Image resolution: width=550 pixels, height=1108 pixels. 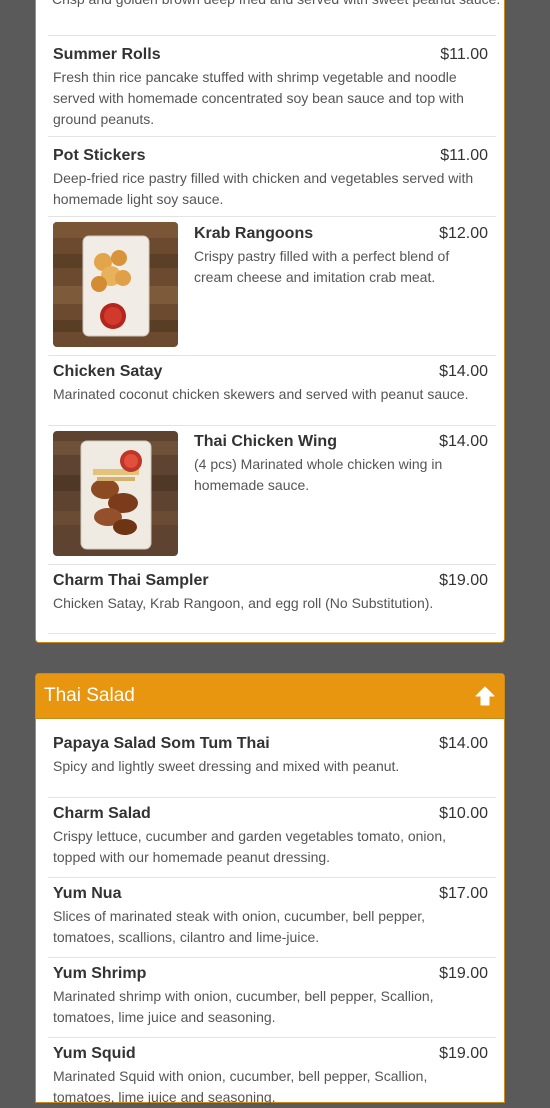 I want to click on item-price: $12.00, so click(x=463, y=233).